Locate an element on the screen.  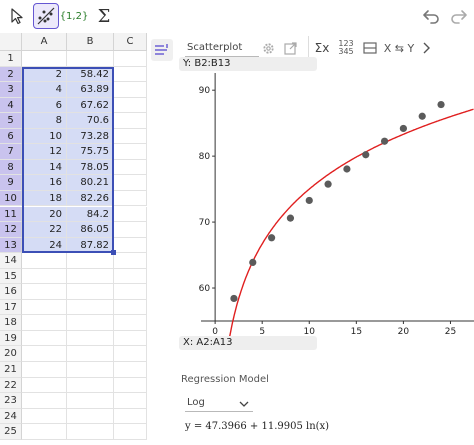
row-header: 9 is located at coordinates (11, 183).